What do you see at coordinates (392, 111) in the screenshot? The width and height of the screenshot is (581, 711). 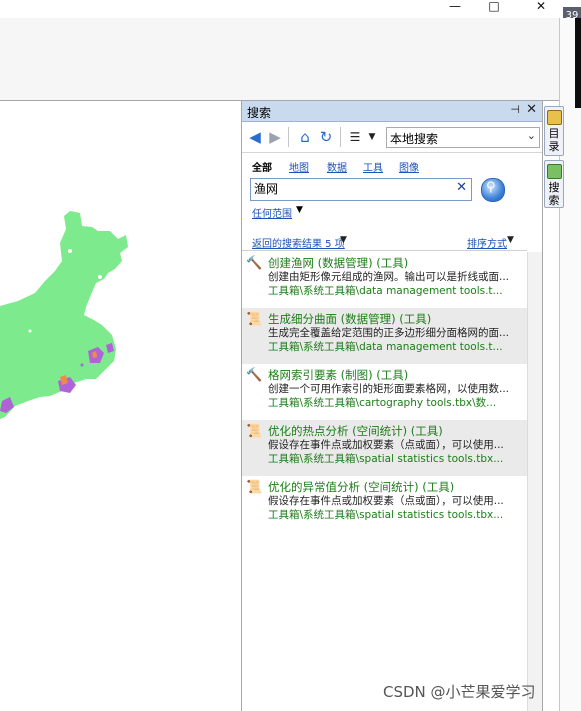 I see `search-pane-titlebar: 搜索 ⊣ ✕` at bounding box center [392, 111].